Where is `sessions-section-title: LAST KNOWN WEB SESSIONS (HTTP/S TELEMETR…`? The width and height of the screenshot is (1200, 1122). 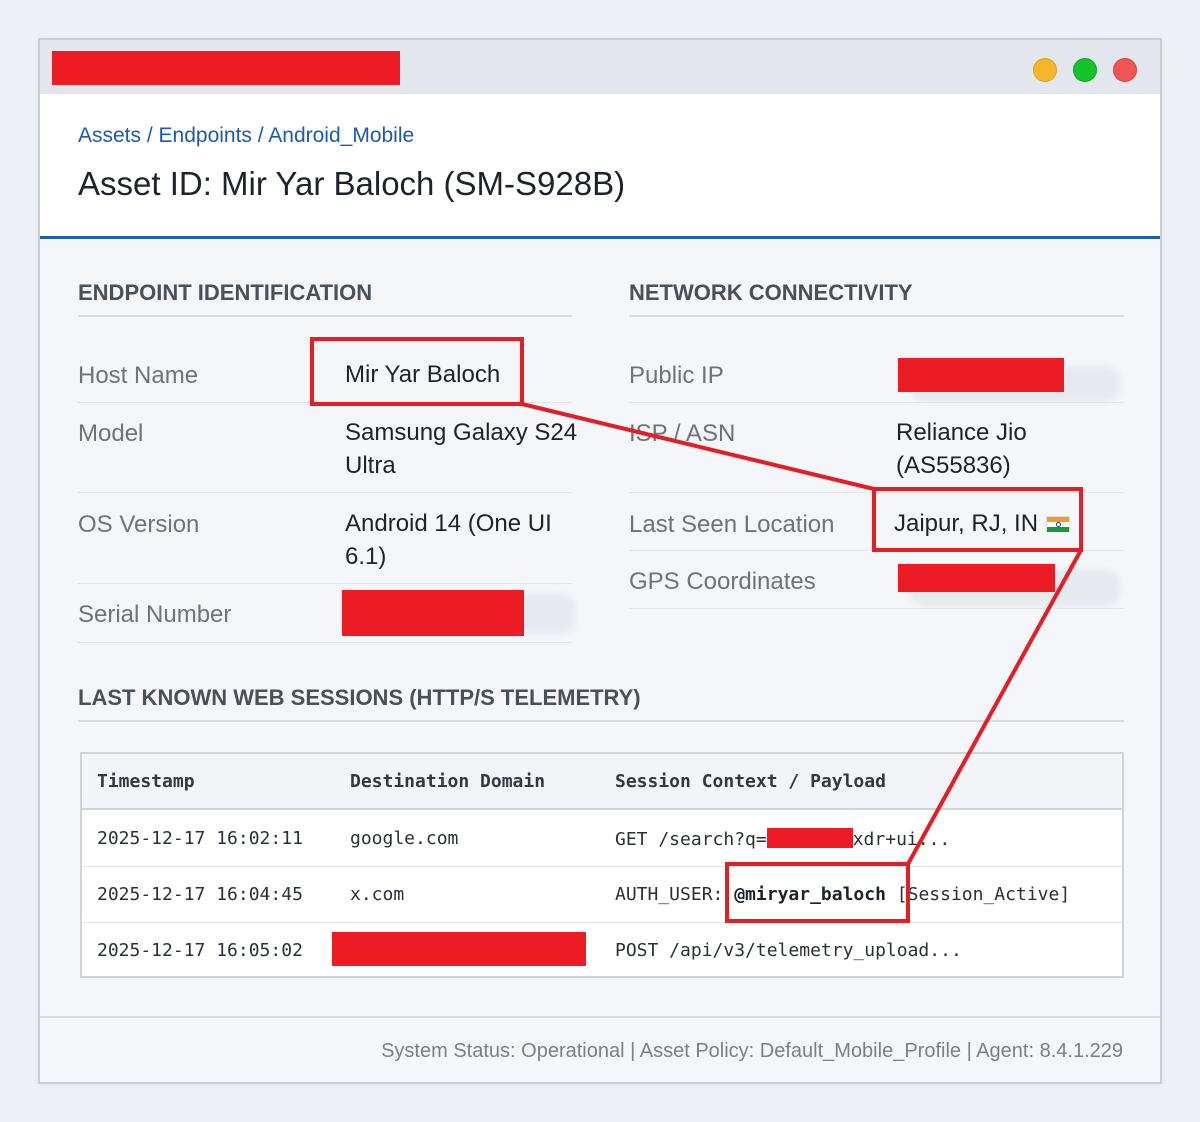
sessions-section-title: LAST KNOWN WEB SESSIONS (HTTP/S TELEMETR… is located at coordinates (359, 697).